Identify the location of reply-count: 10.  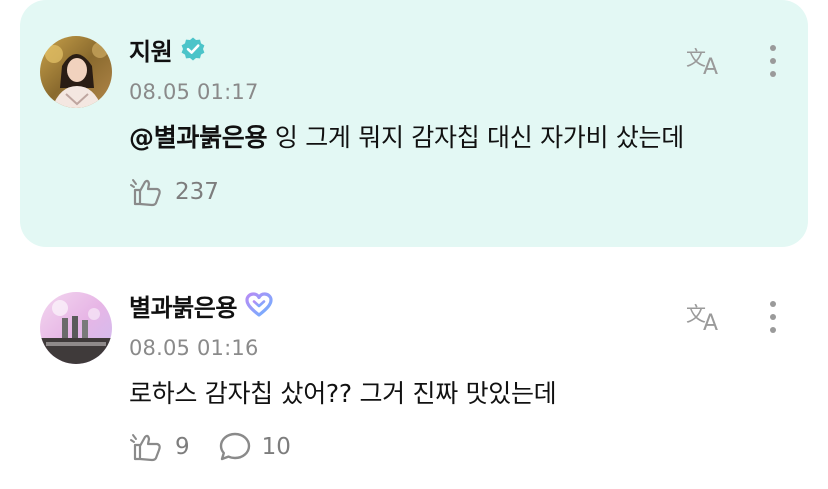
(276, 447).